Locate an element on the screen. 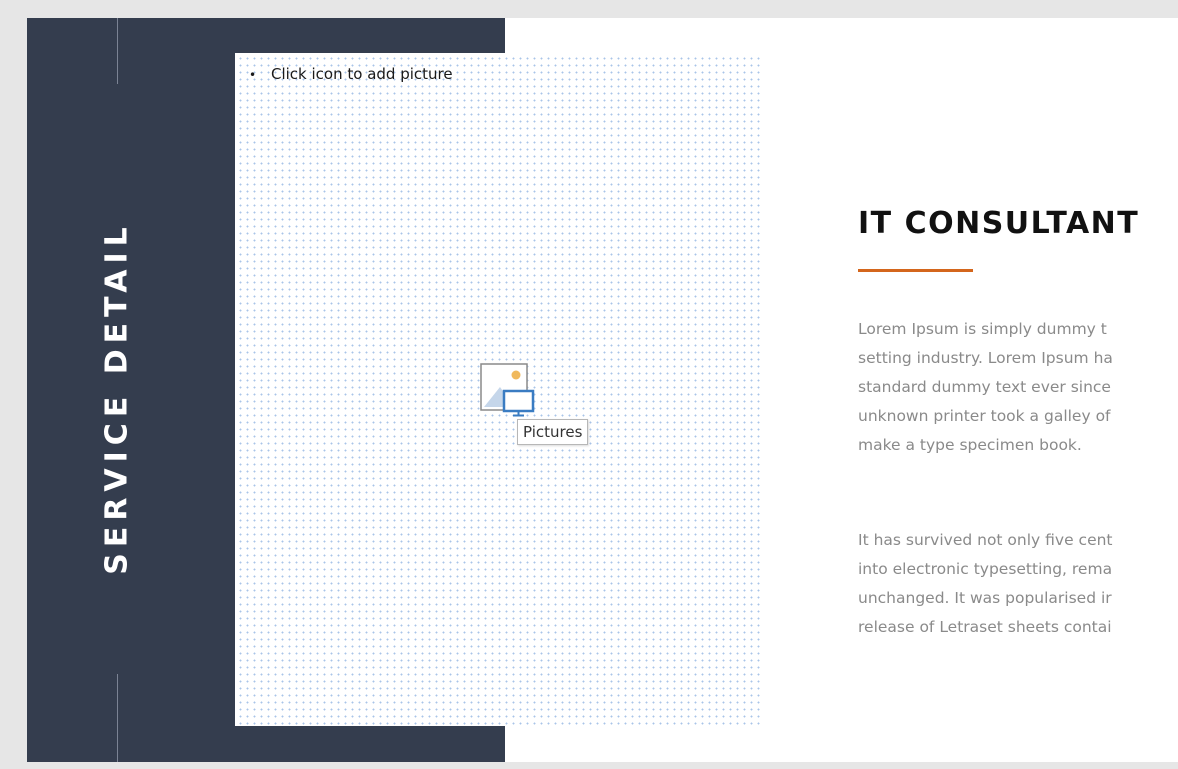 The height and width of the screenshot is (769, 1178). paragraph-line: Lorem Ipsum is simply dummy t is located at coordinates (982, 329).